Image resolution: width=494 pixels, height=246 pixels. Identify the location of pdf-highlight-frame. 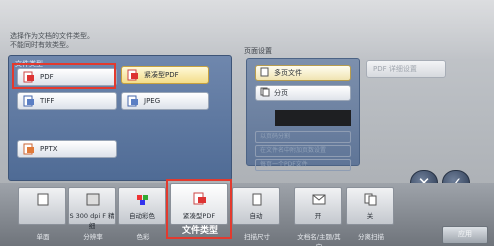
(64, 76).